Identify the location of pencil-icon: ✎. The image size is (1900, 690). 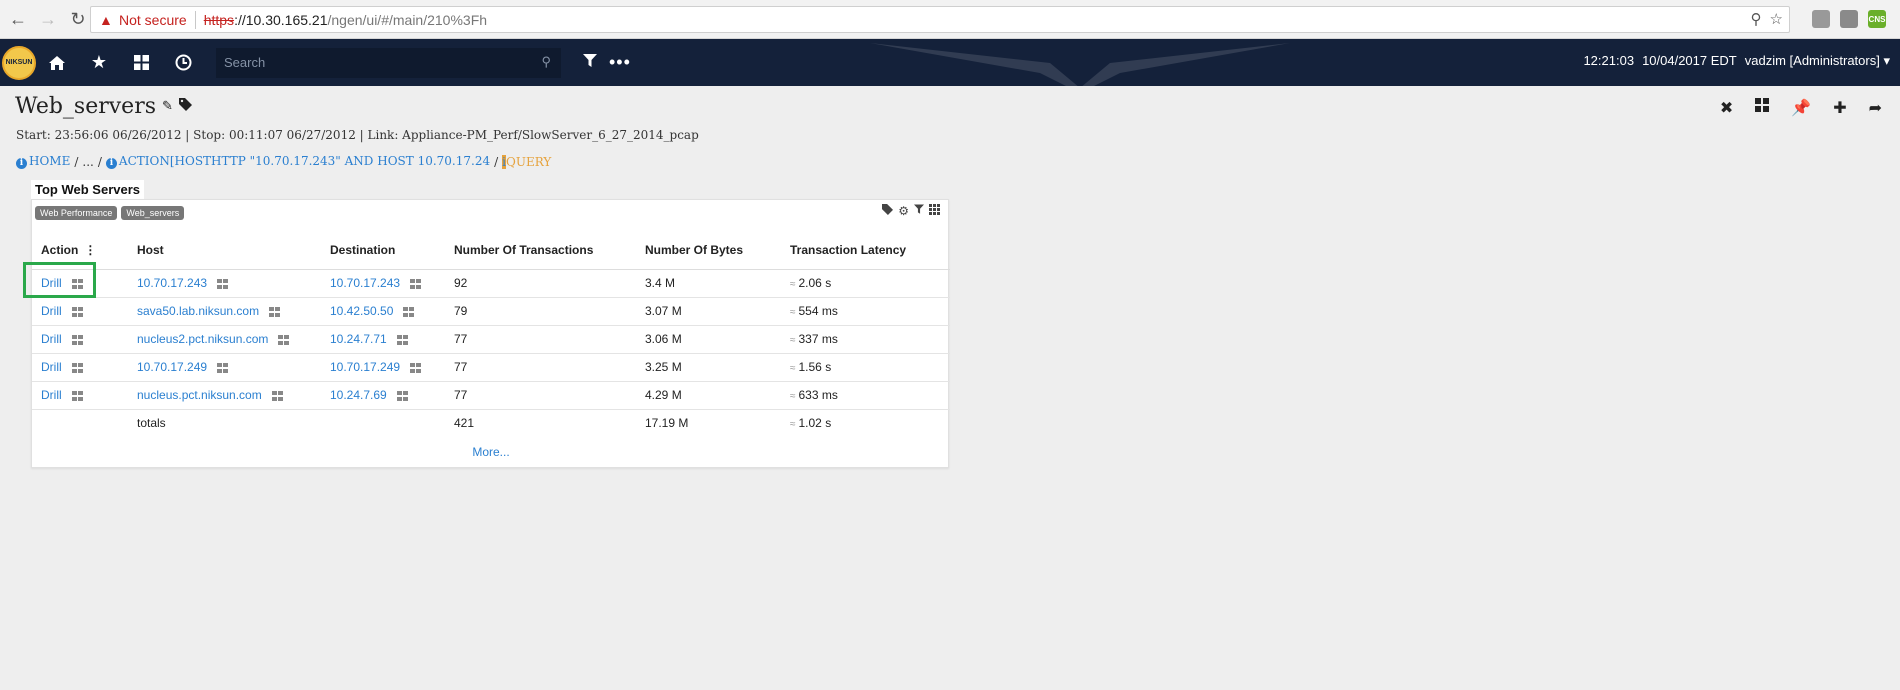
(167, 106).